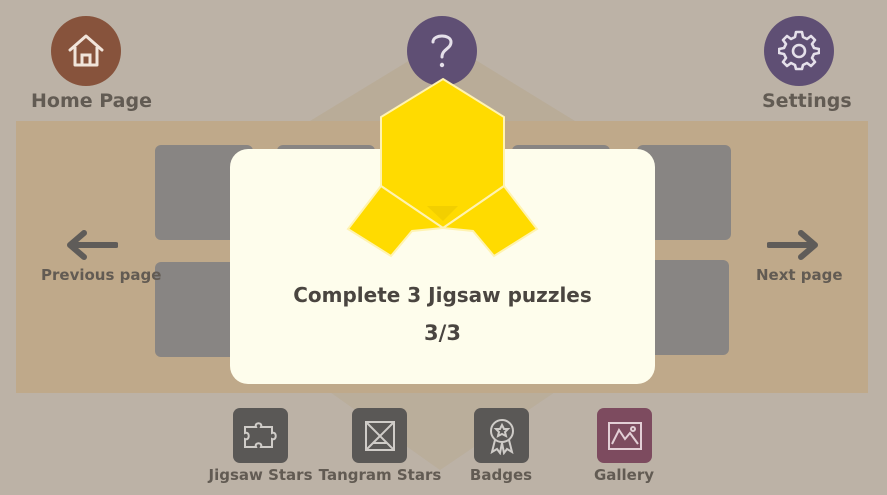  I want to click on star-ribbon-badge-icon, so click(442, 167).